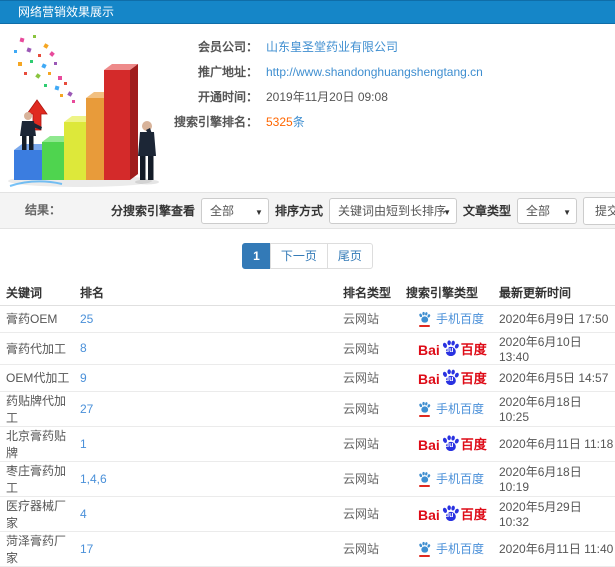 This screenshot has height=567, width=615. Describe the element at coordinates (307, 514) in the screenshot. I see `table-row: 医疗器械厂家 4 云网站 Bai du 百度 2020年5月29日 10:32` at that location.